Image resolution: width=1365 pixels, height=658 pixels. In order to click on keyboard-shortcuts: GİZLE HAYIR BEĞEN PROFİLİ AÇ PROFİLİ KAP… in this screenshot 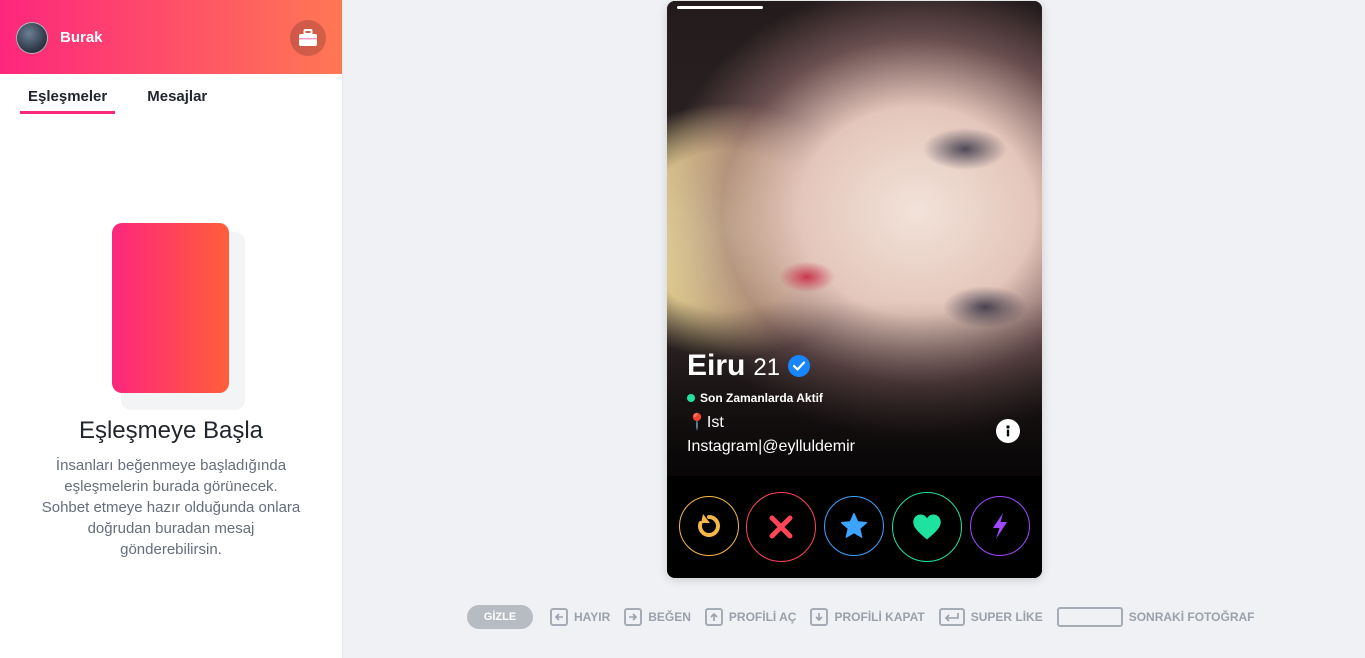, I will do `click(868, 617)`.